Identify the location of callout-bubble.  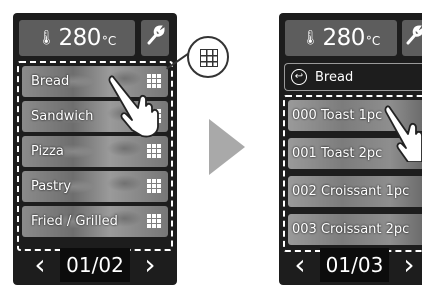
(208, 57).